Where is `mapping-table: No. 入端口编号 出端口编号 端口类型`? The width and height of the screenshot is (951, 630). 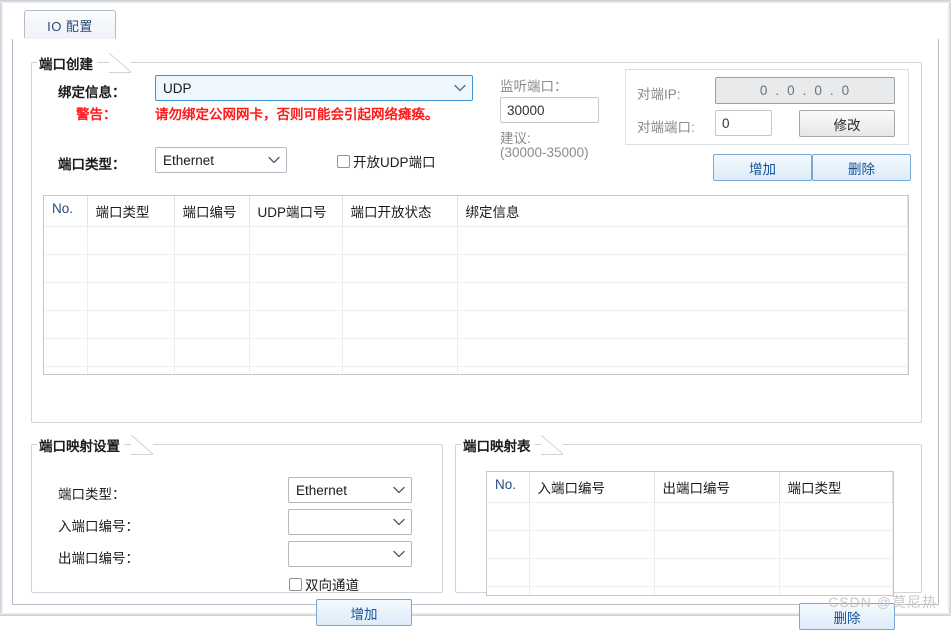 mapping-table: No. 入端口编号 出端口编号 端口类型 is located at coordinates (690, 533).